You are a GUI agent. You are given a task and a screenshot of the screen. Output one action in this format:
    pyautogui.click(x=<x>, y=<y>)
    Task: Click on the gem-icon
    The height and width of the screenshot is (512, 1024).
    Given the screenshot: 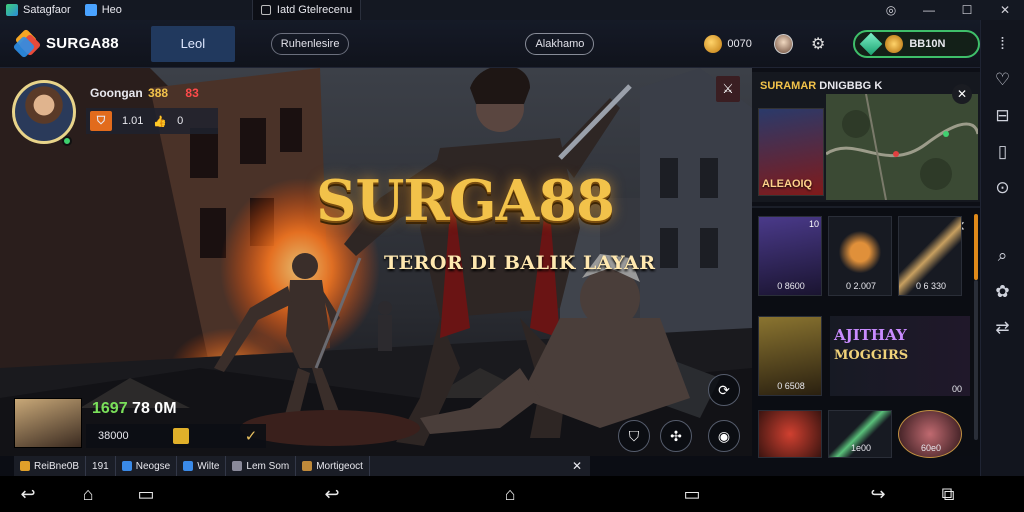 What is the action you would take?
    pyautogui.click(x=871, y=43)
    